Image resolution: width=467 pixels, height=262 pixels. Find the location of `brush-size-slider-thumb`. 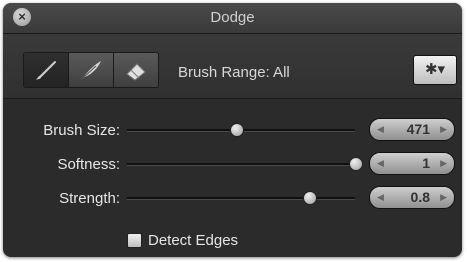

brush-size-slider-thumb is located at coordinates (237, 130).